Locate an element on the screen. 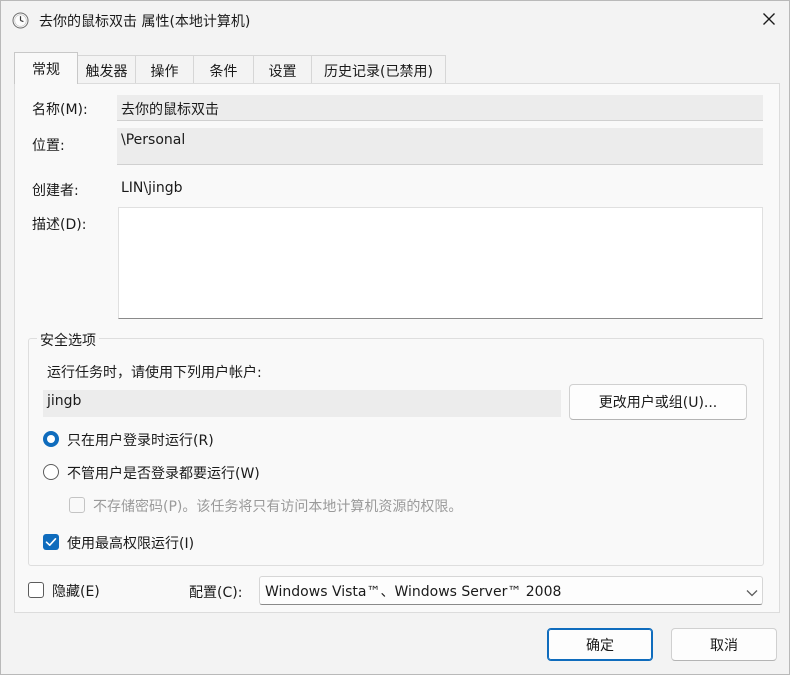  clock-icon is located at coordinates (20, 20).